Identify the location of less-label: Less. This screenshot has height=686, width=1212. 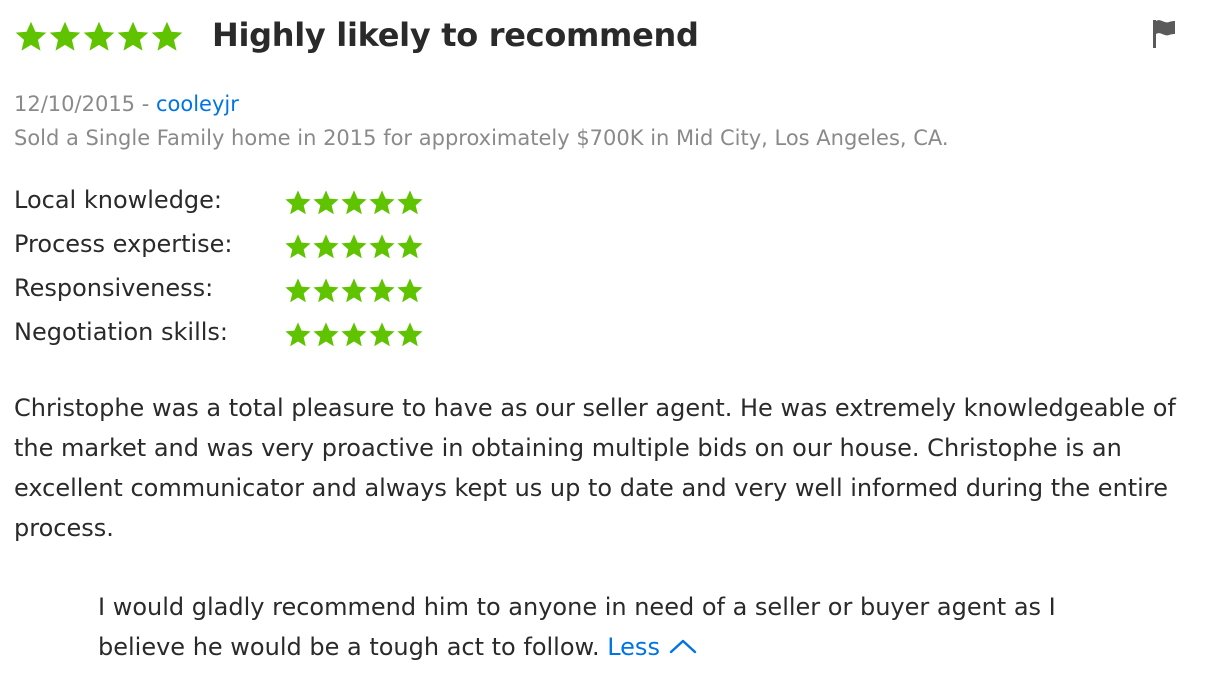
(633, 647).